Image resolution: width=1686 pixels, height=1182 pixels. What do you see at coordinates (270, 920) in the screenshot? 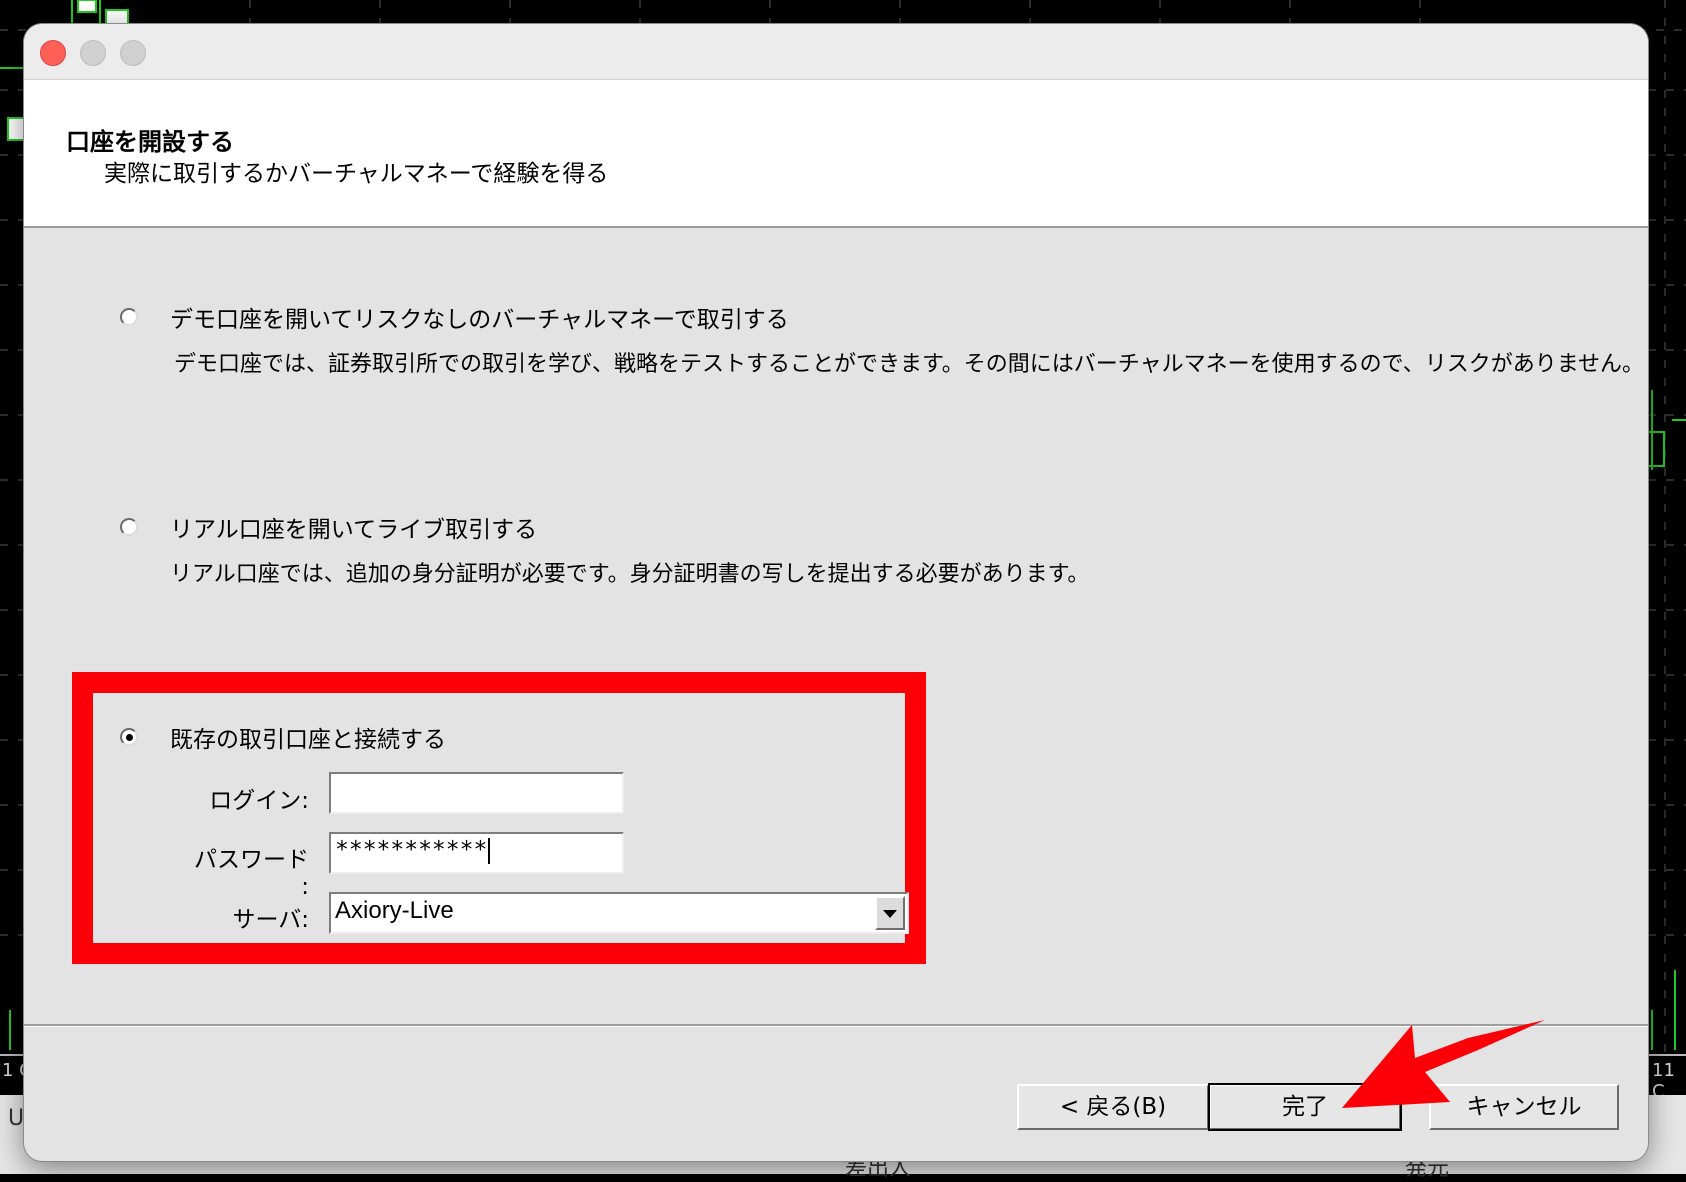
I see `server-label: サーバ:` at bounding box center [270, 920].